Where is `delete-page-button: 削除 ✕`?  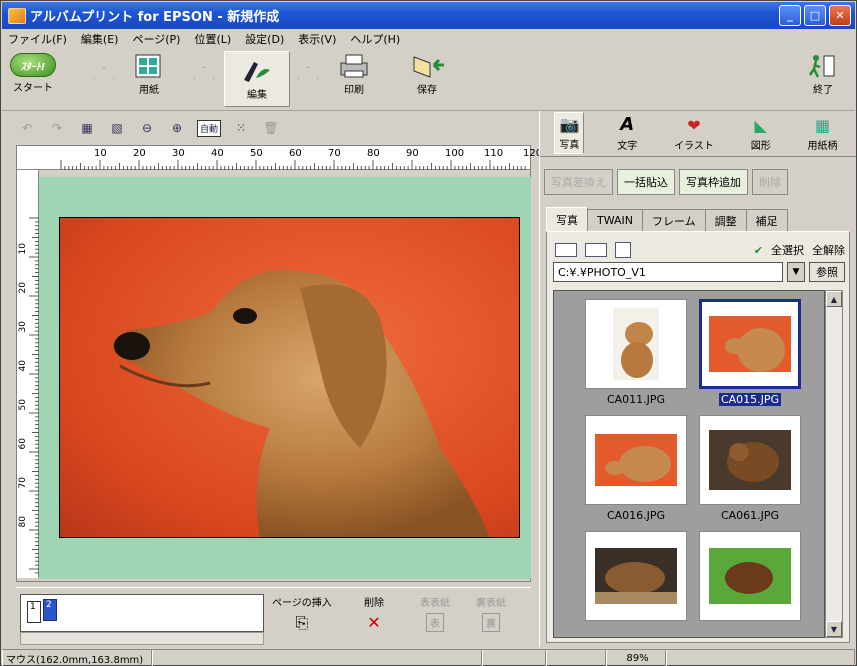 delete-page-button: 削除 ✕ is located at coordinates (374, 613).